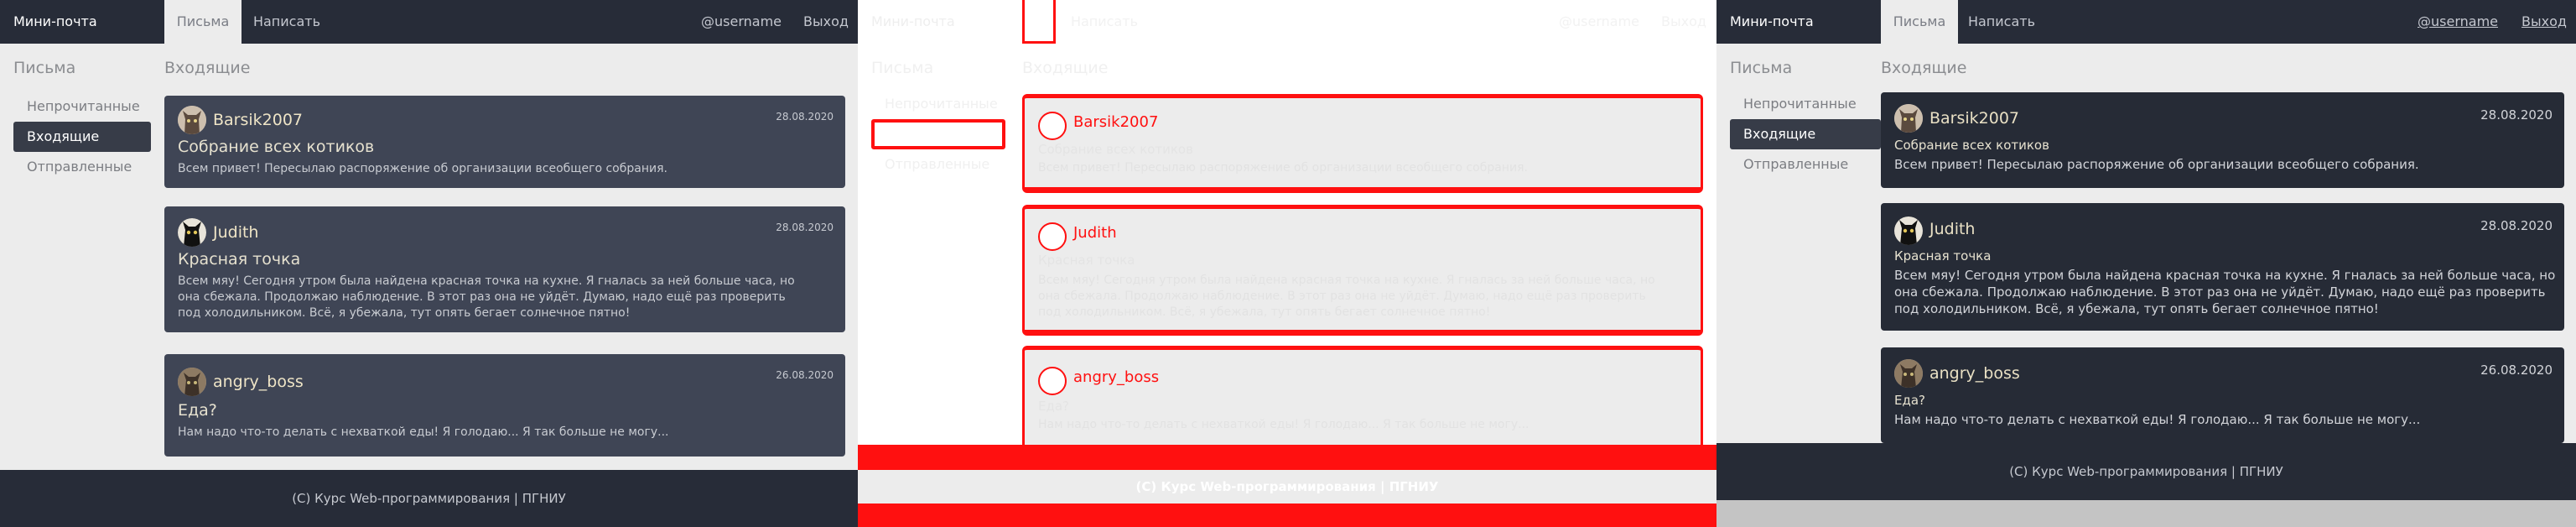 This screenshot has width=2576, height=527. I want to click on footer-text: (С) Курс Web-программирования | ПГНИУ, so click(1287, 486).